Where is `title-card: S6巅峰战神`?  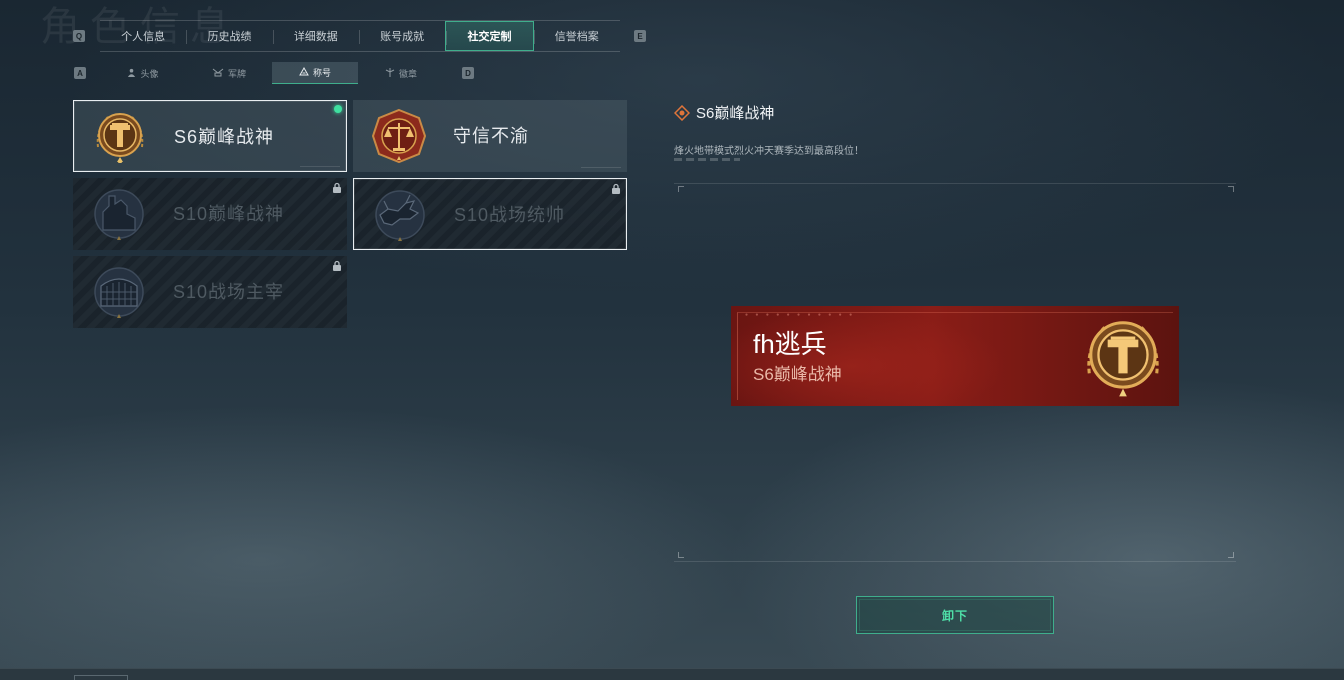
title-card: S6巅峰战神 is located at coordinates (210, 136).